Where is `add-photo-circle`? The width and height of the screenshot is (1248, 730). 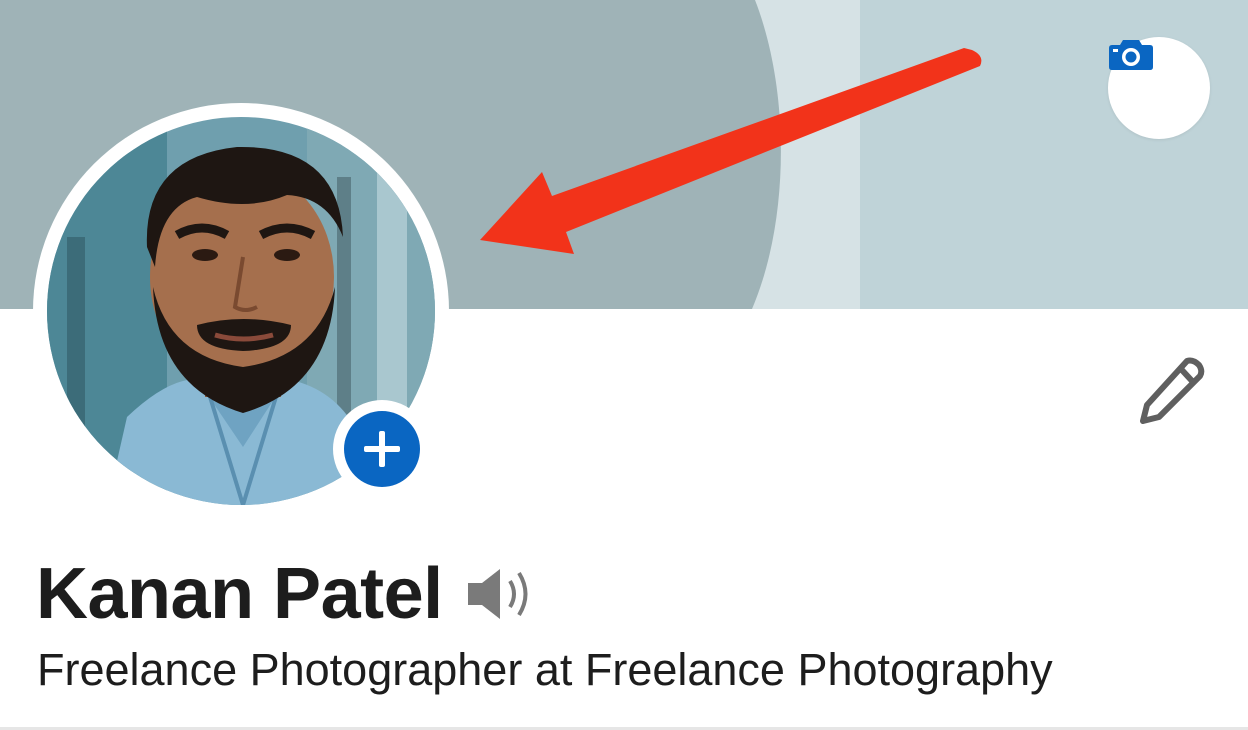 add-photo-circle is located at coordinates (382, 449).